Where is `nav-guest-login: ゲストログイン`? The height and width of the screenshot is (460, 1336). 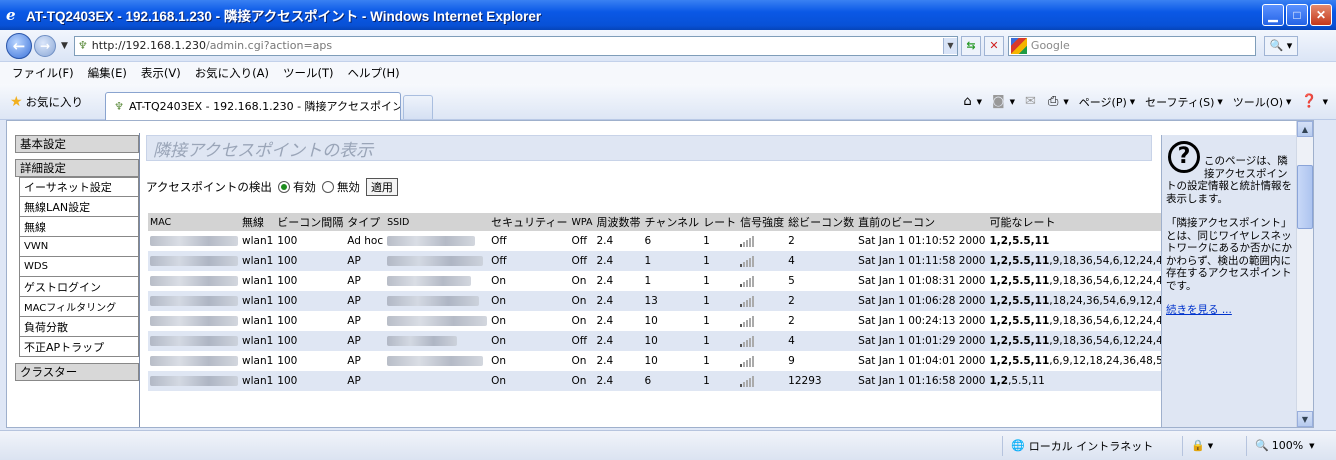 nav-guest-login: ゲストログイン is located at coordinates (79, 287).